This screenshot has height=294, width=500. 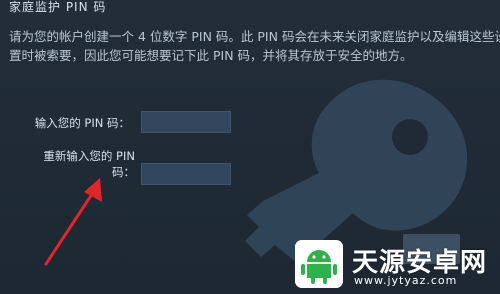 I want to click on android-logo, so click(x=319, y=264).